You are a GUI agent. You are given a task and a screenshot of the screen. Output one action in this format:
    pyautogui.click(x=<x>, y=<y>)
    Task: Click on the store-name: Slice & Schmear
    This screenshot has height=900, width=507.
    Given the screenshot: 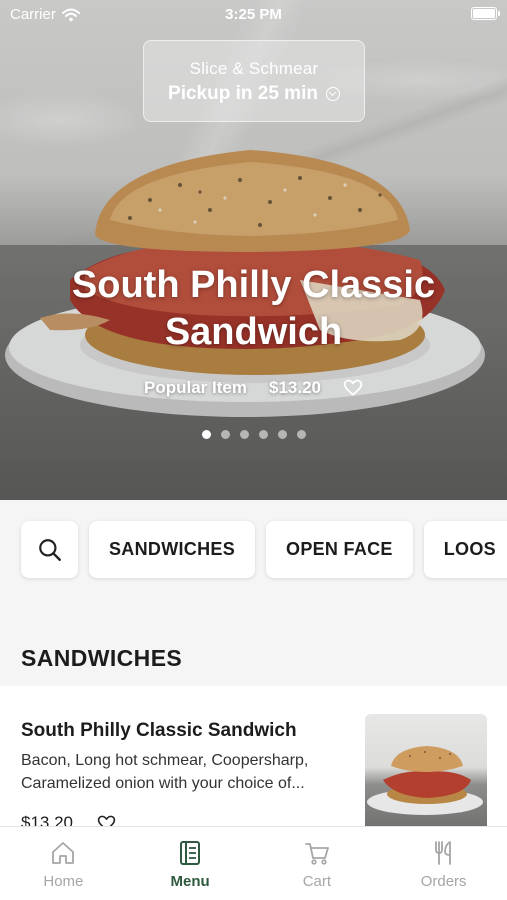 What is the action you would take?
    pyautogui.click(x=254, y=68)
    